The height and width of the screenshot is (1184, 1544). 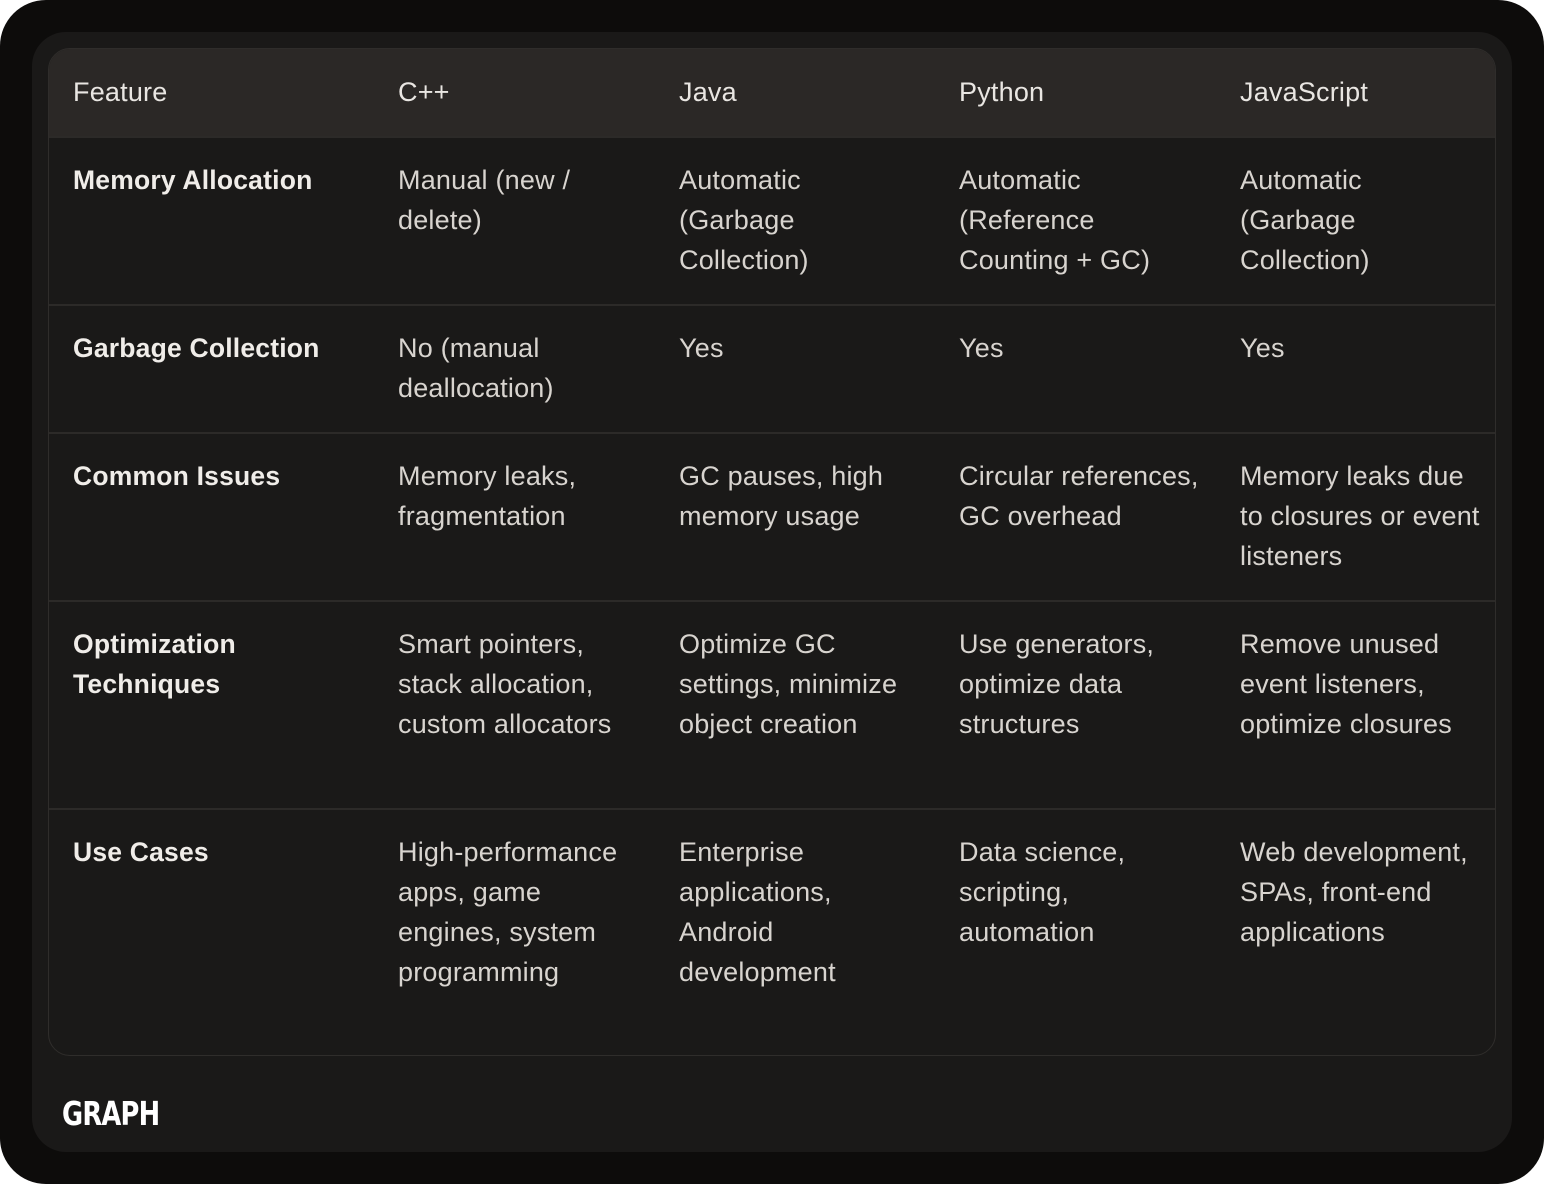 I want to click on table-cell: Memory leaks, fragmentation, so click(x=487, y=496).